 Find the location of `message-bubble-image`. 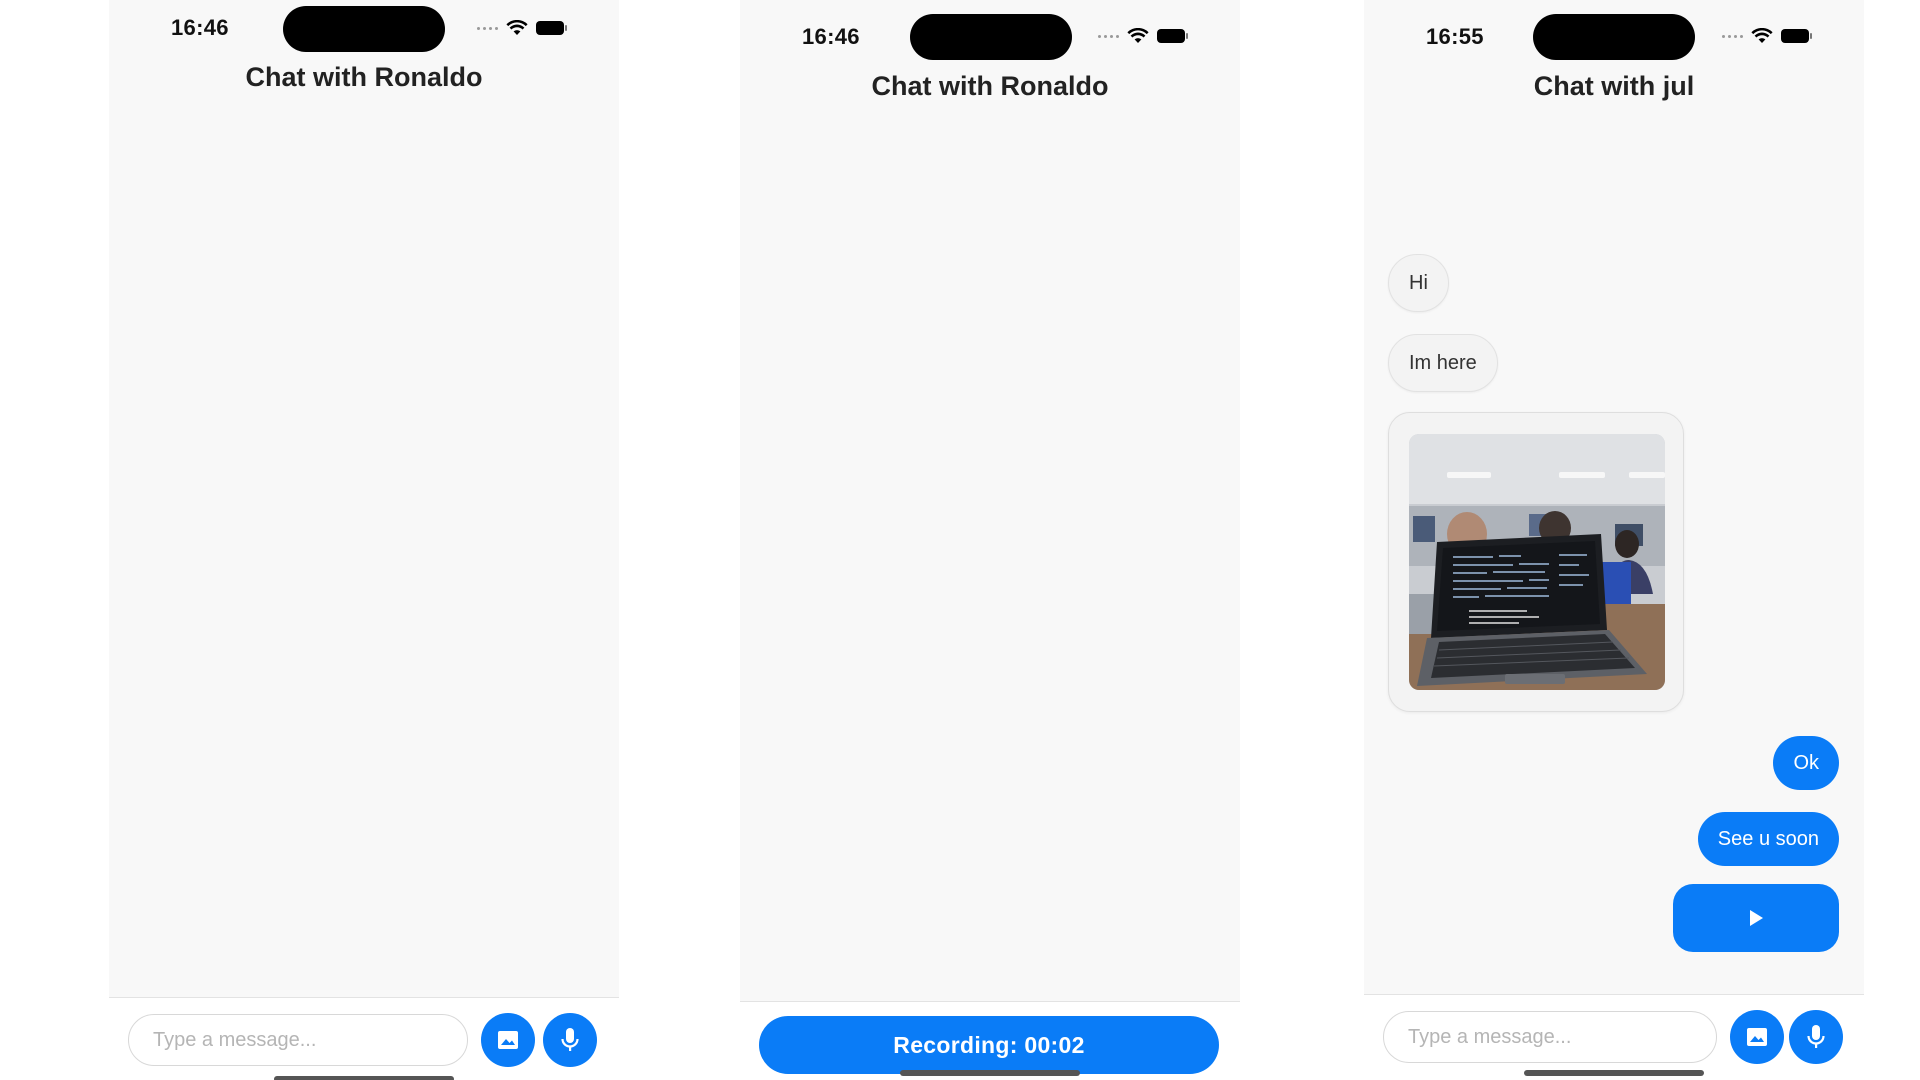

message-bubble-image is located at coordinates (1536, 562).